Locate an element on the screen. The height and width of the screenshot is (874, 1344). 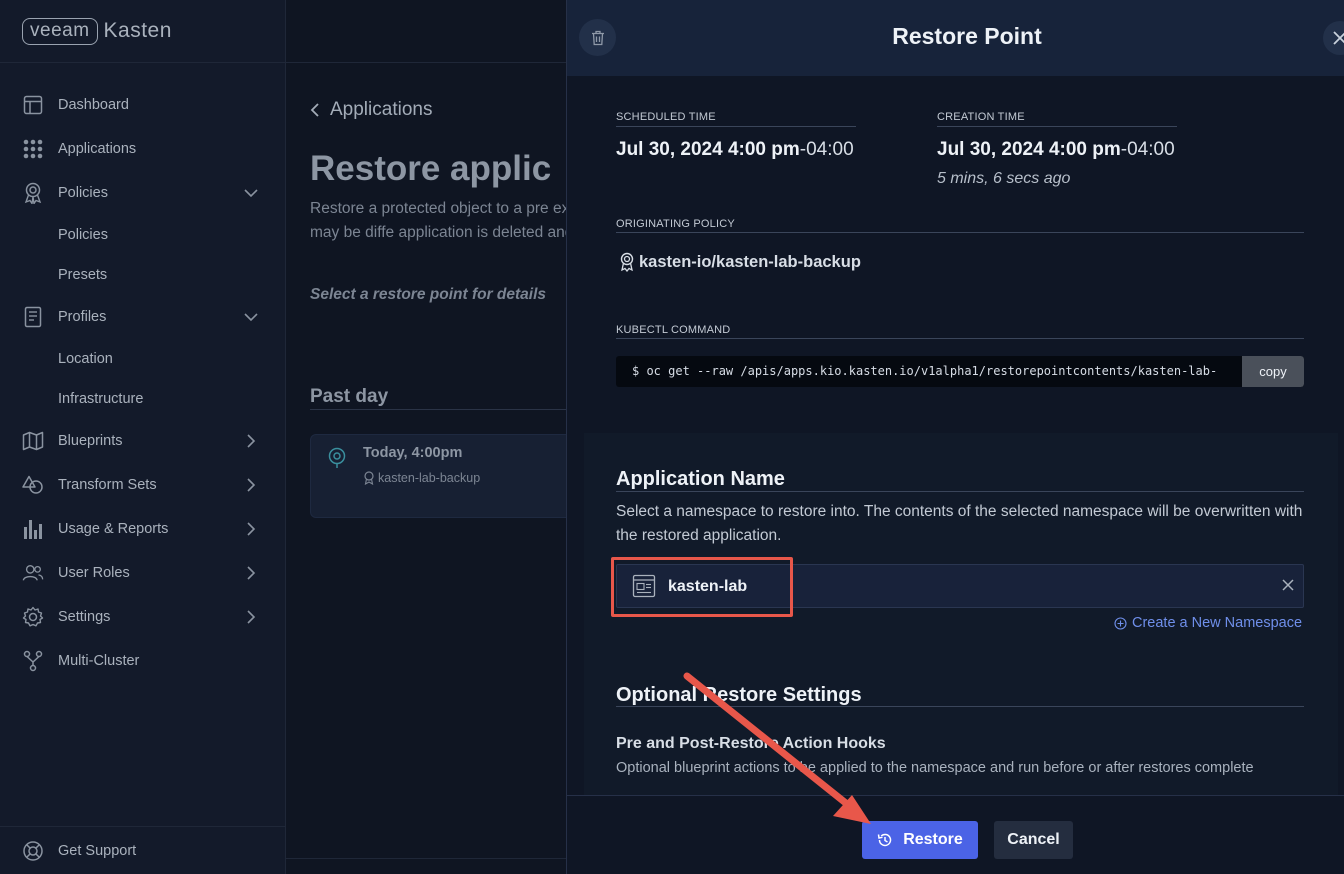
originating-policy-link: kasten-io/kasten-lab-backup is located at coordinates (740, 262).